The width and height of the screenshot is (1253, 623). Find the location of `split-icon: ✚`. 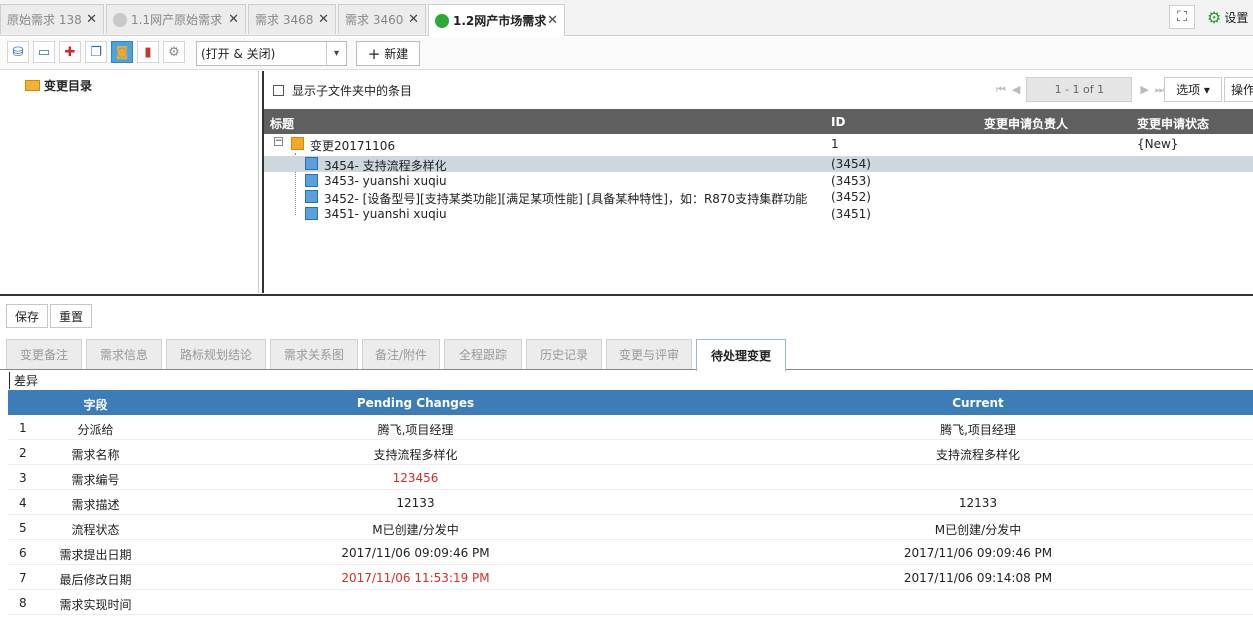

split-icon: ✚ is located at coordinates (70, 52).